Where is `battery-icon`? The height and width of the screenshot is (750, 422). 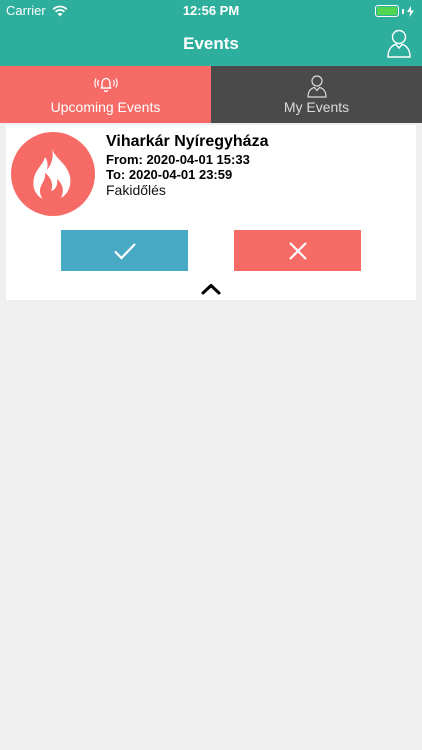 battery-icon is located at coordinates (387, 11).